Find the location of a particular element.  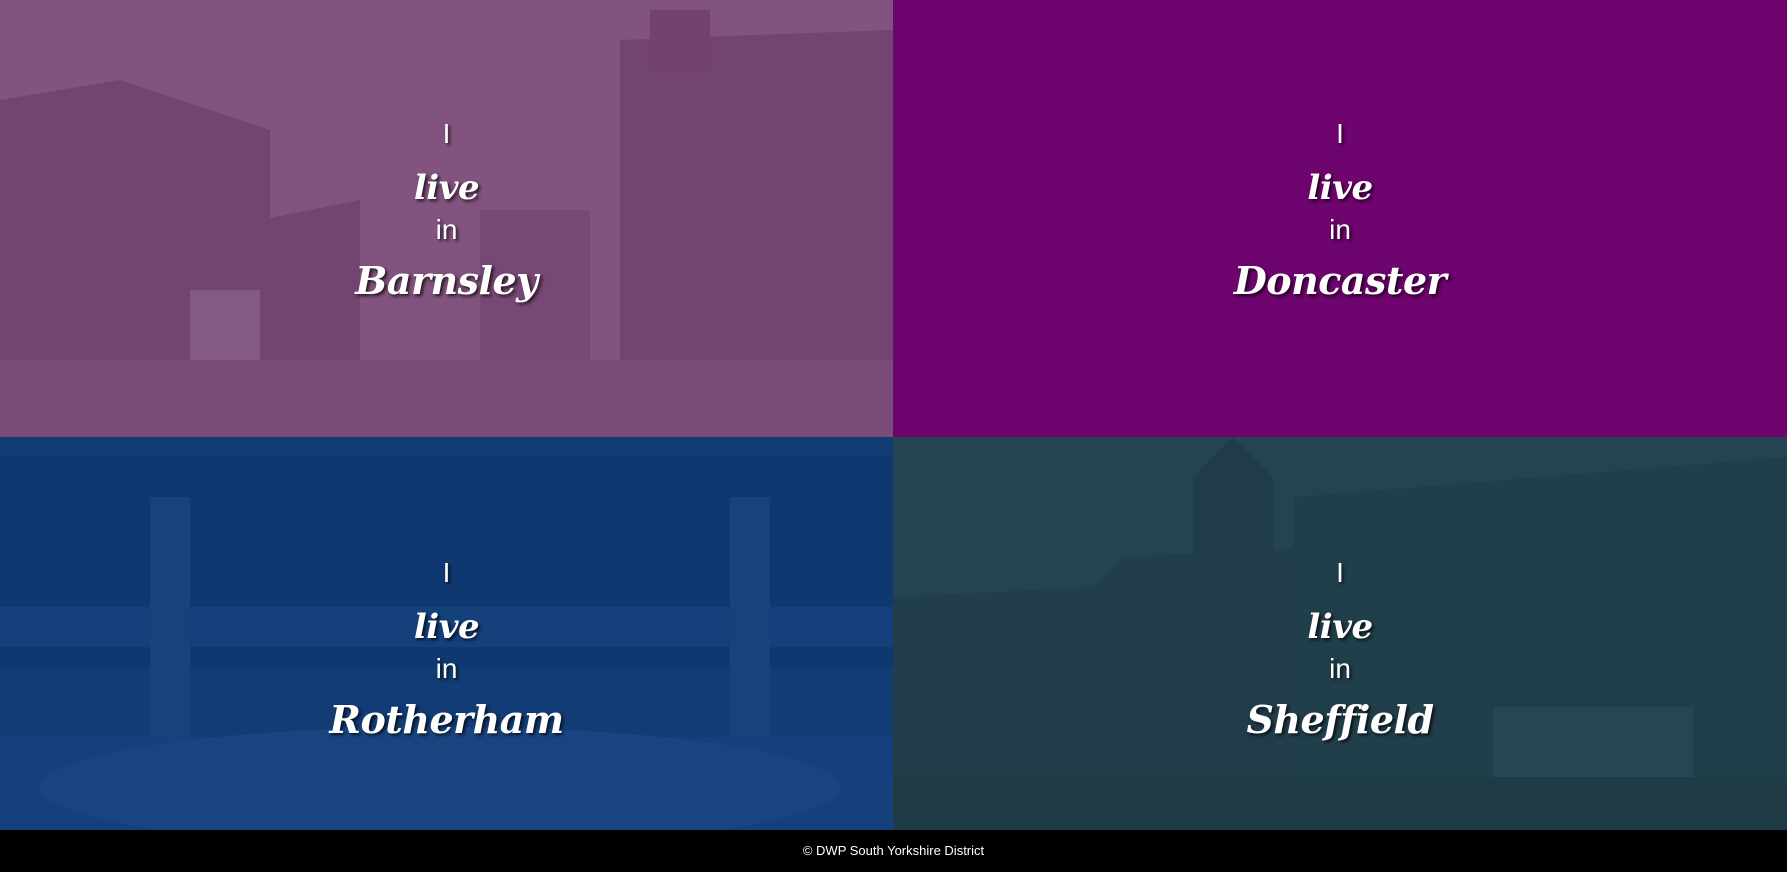

doncaster-caption: I live in Doncaster is located at coordinates (1340, 218).